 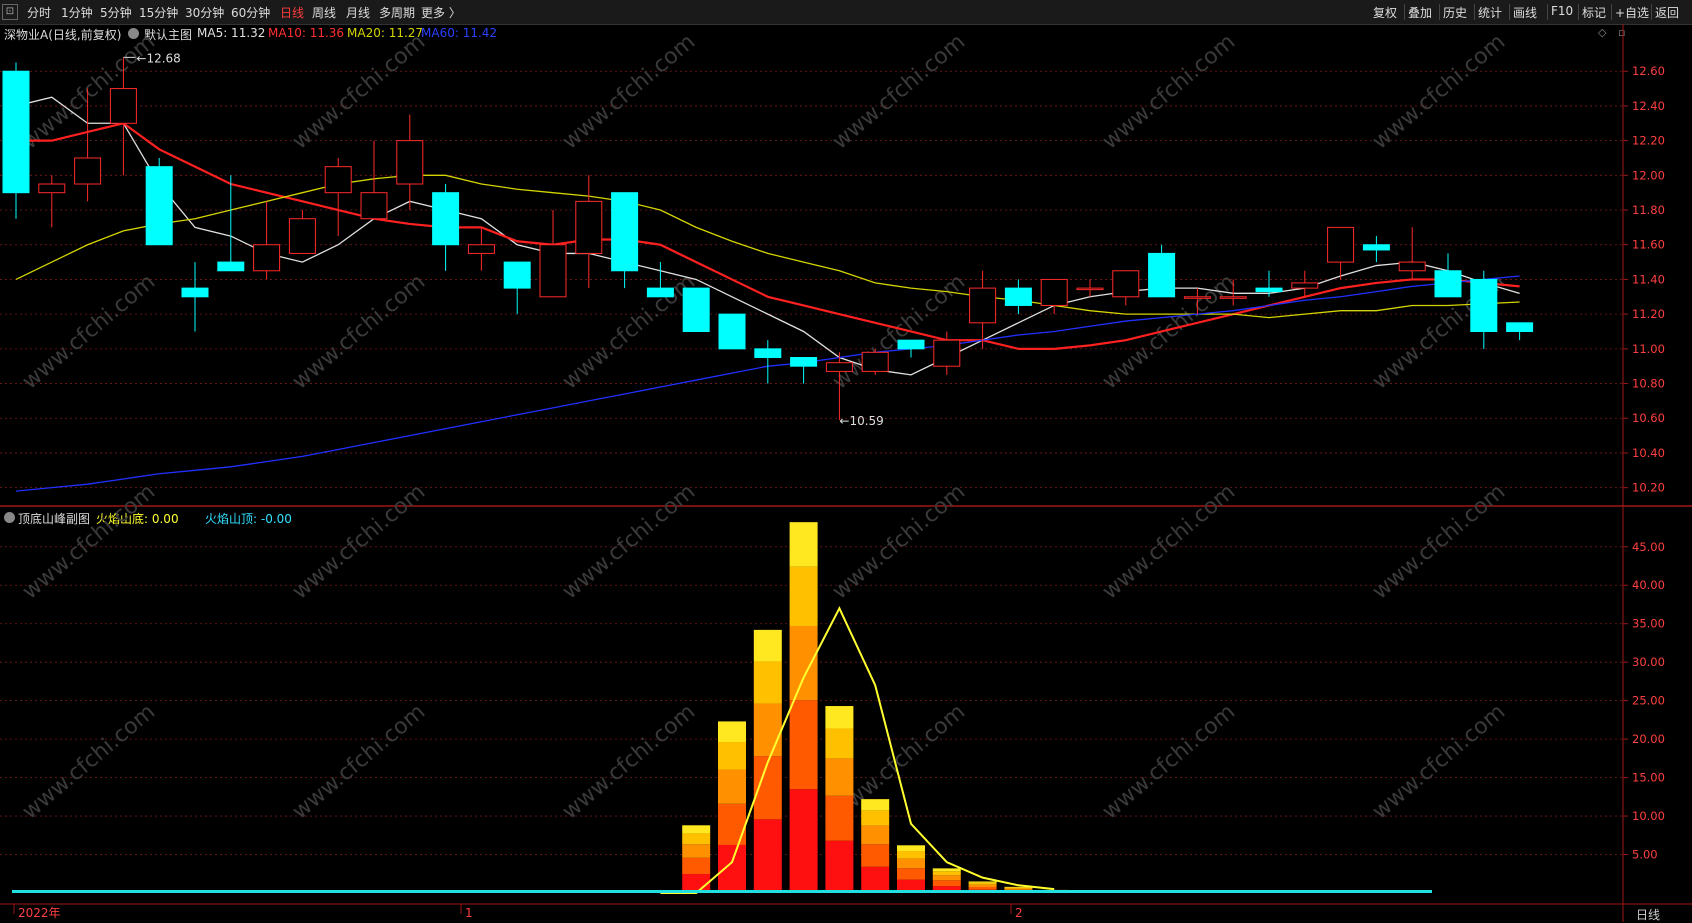 What do you see at coordinates (1645, 855) in the screenshot?
I see `sub-tick-label: 5.00` at bounding box center [1645, 855].